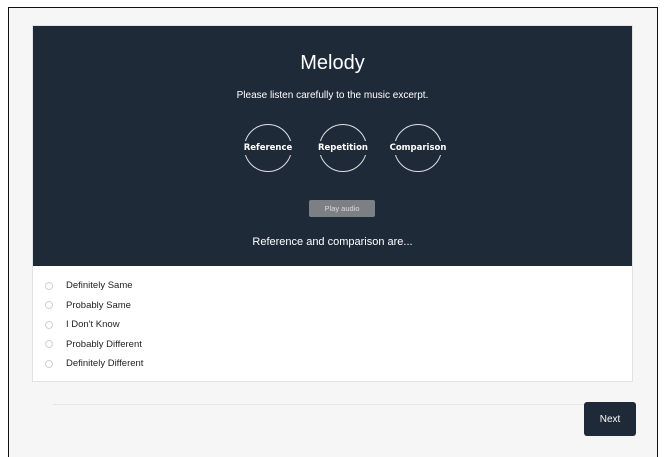  Describe the element at coordinates (99, 286) in the screenshot. I see `option-label: Definitely Same` at that location.